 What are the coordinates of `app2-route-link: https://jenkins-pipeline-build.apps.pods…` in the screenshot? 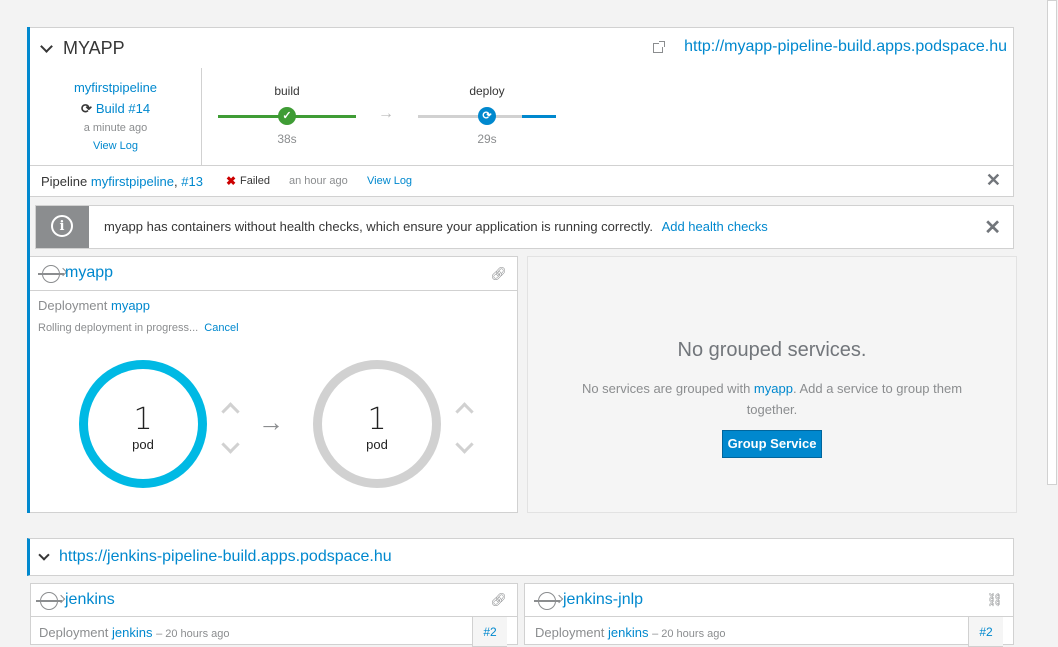 It's located at (225, 557).